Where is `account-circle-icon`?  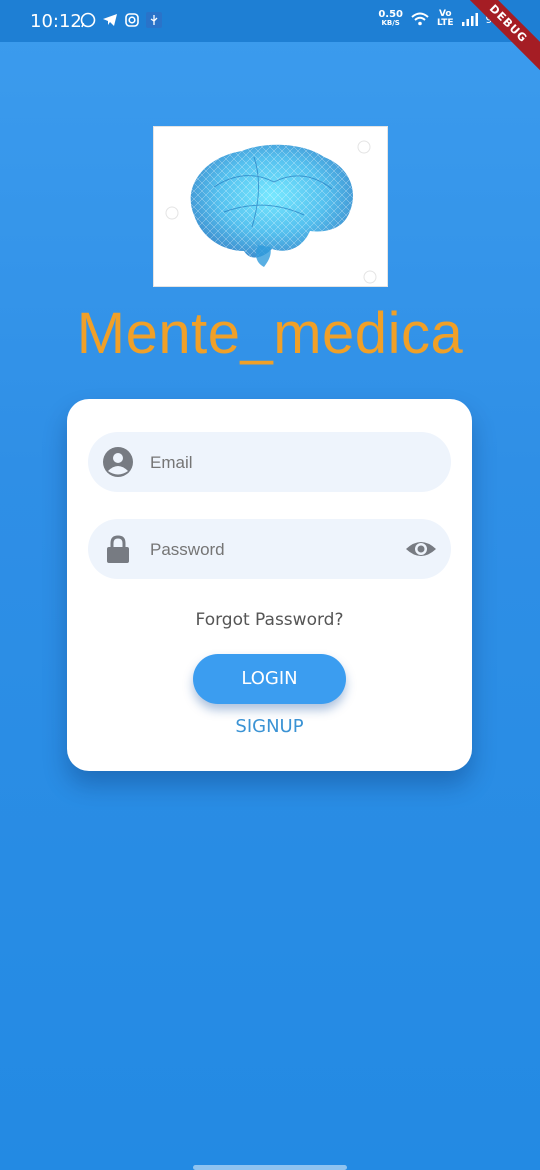
account-circle-icon is located at coordinates (118, 462).